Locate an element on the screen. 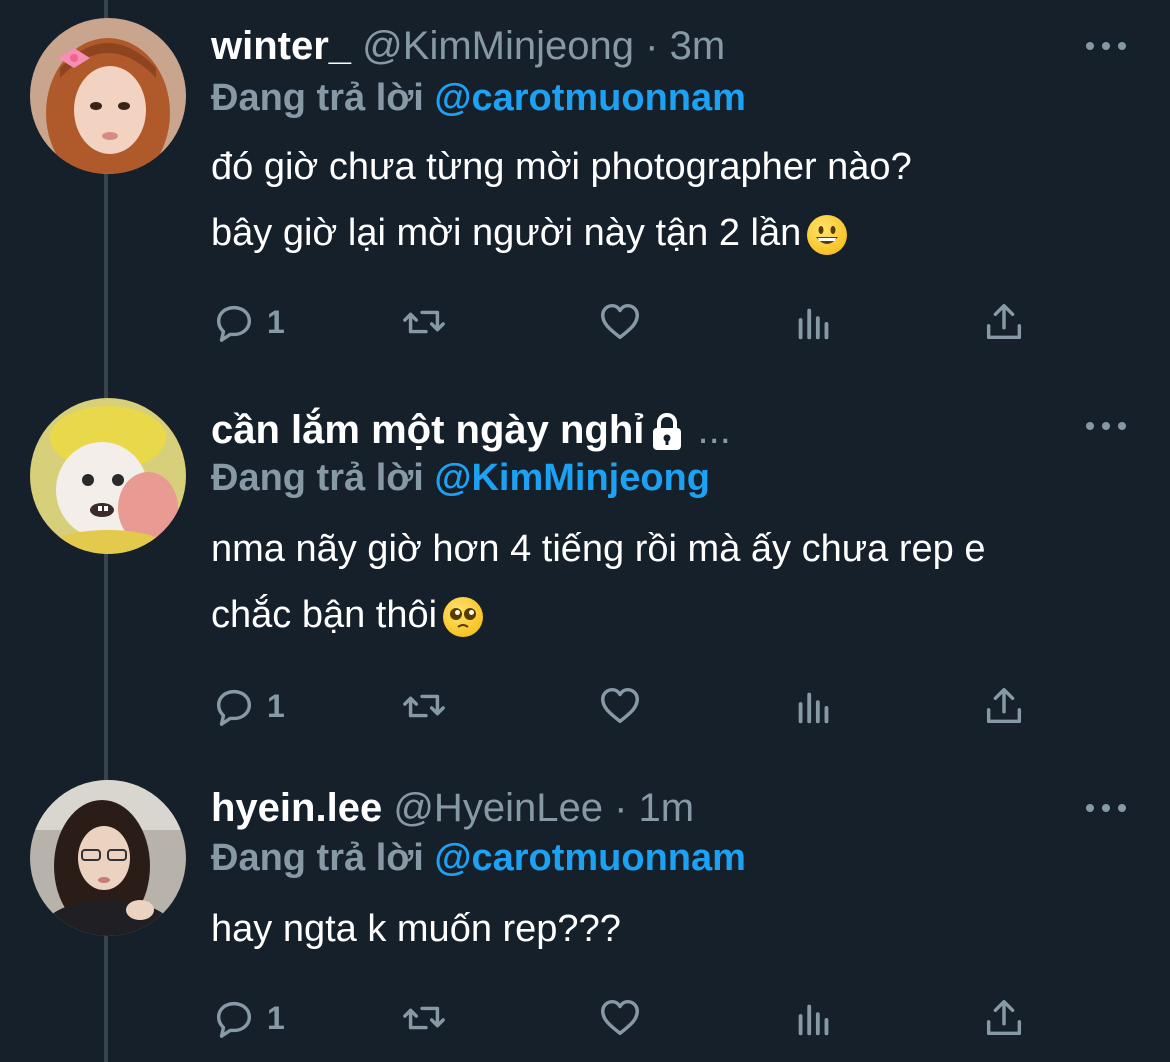 This screenshot has height=1062, width=1170. tweet-header: winter_ @KimMinjeong · 3m is located at coordinates (650, 46).